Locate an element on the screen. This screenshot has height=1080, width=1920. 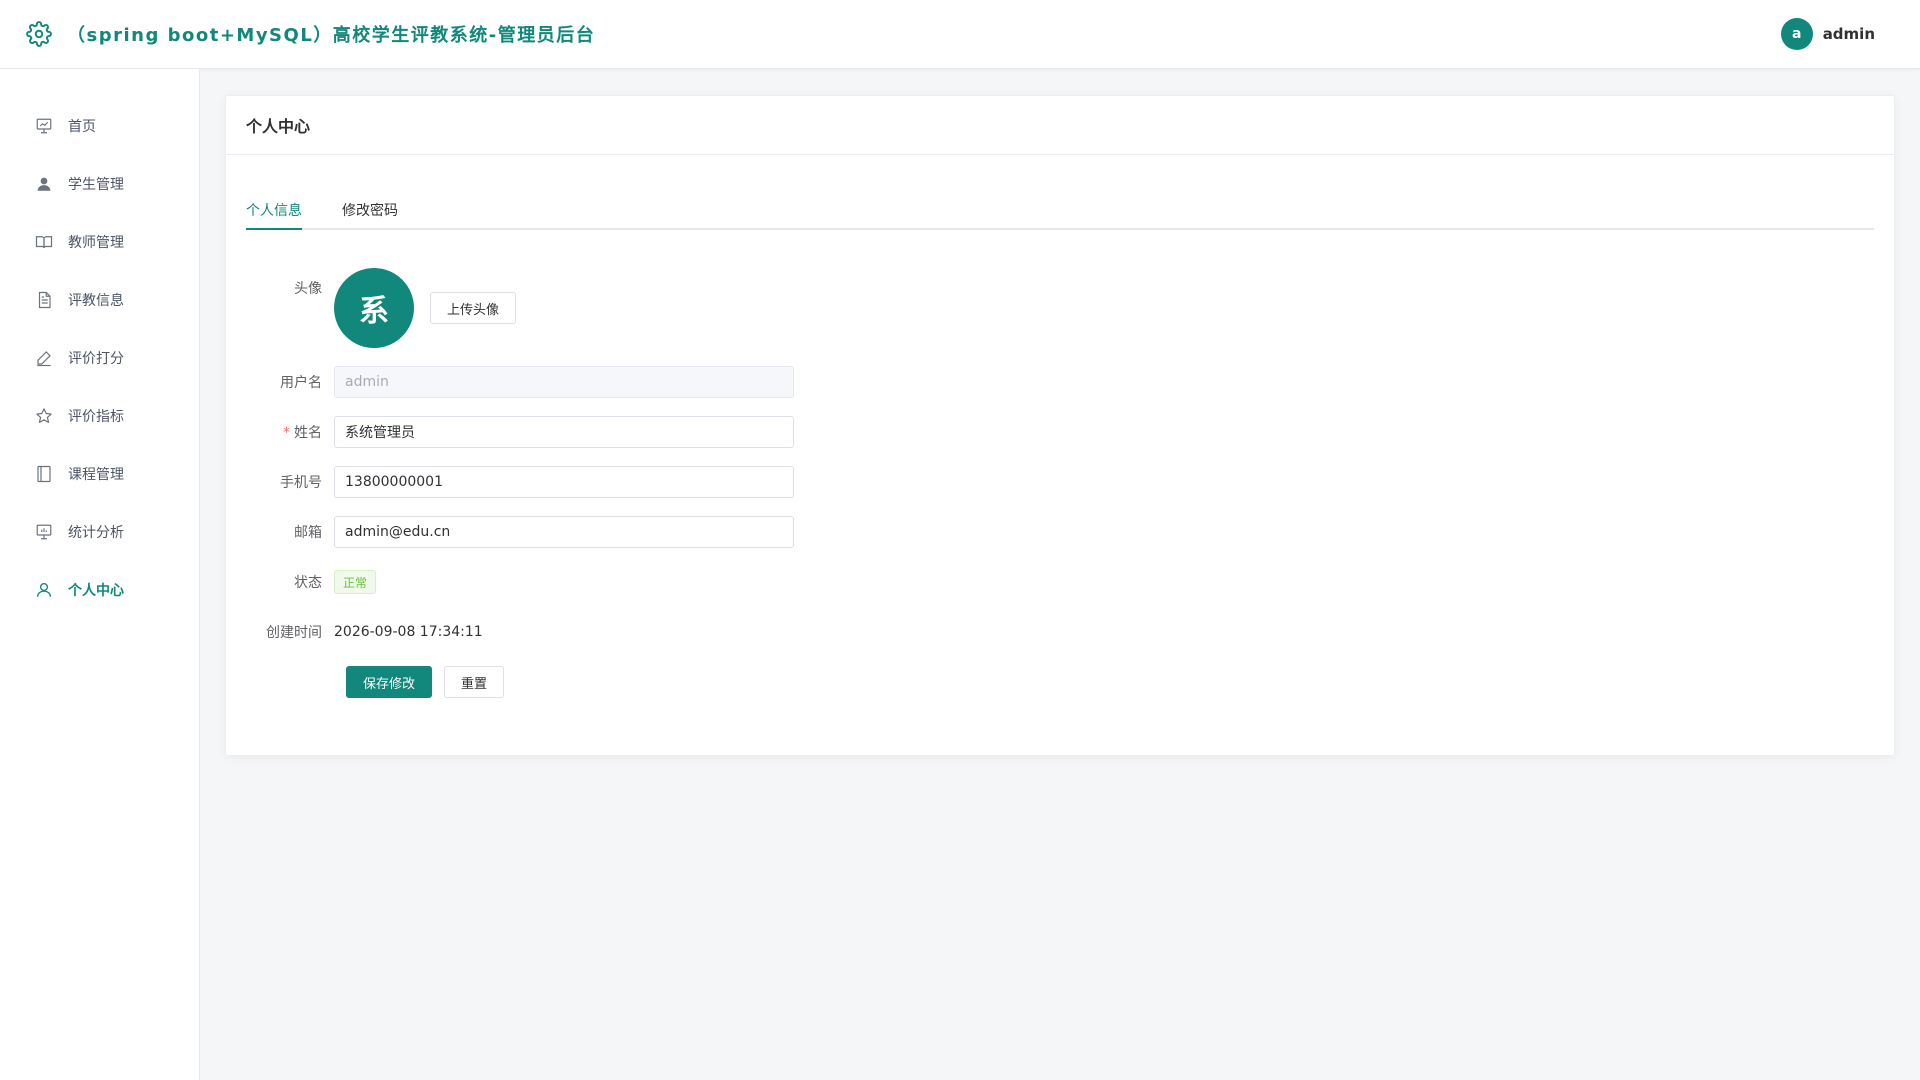
sidebar-item-teachers: 教师管理 is located at coordinates (99, 242).